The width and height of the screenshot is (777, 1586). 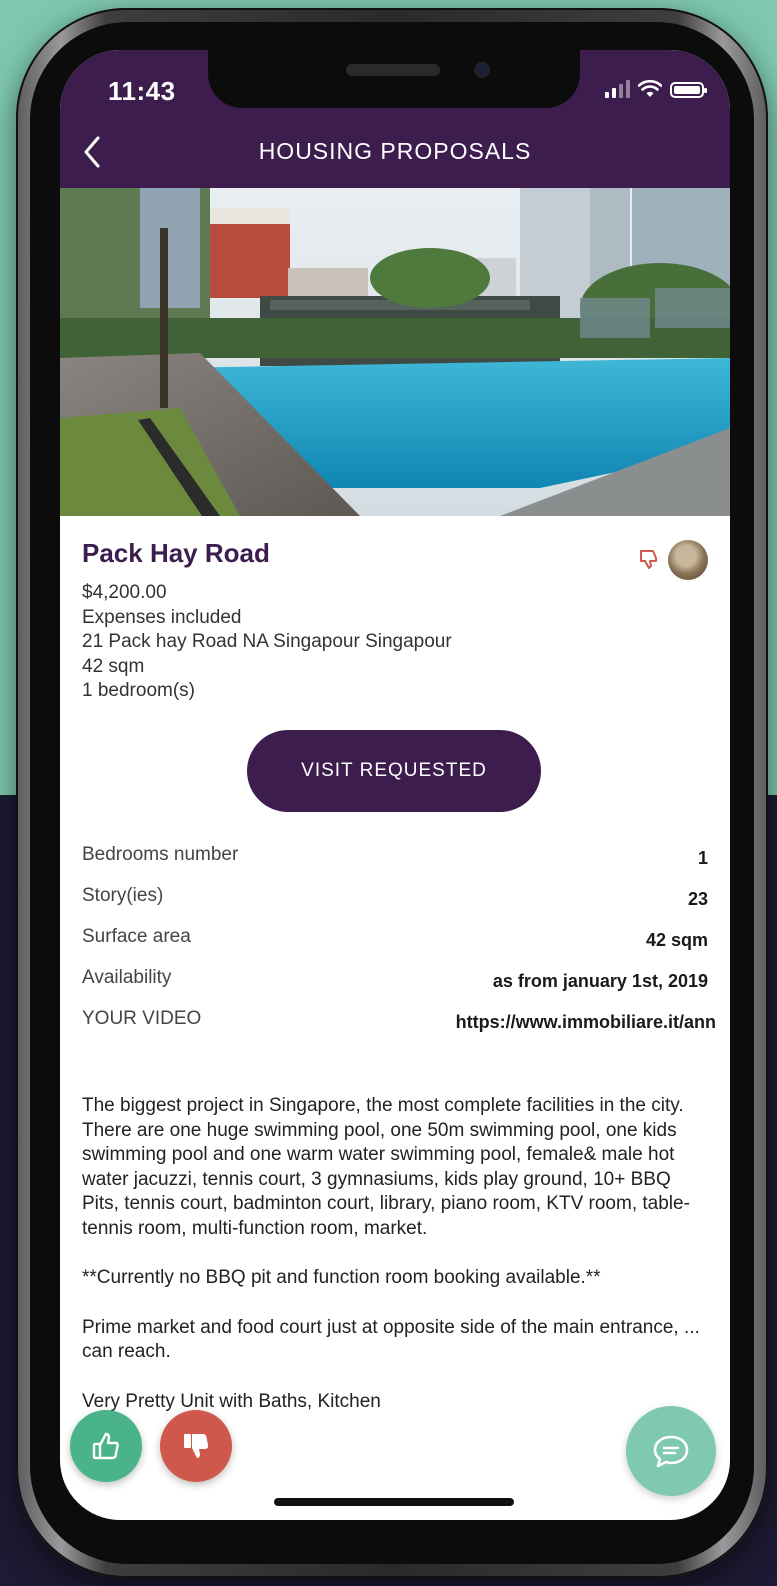 What do you see at coordinates (231, 1401) in the screenshot?
I see `description-paragraph: Very Pretty Unit with Baths, Kitchen` at bounding box center [231, 1401].